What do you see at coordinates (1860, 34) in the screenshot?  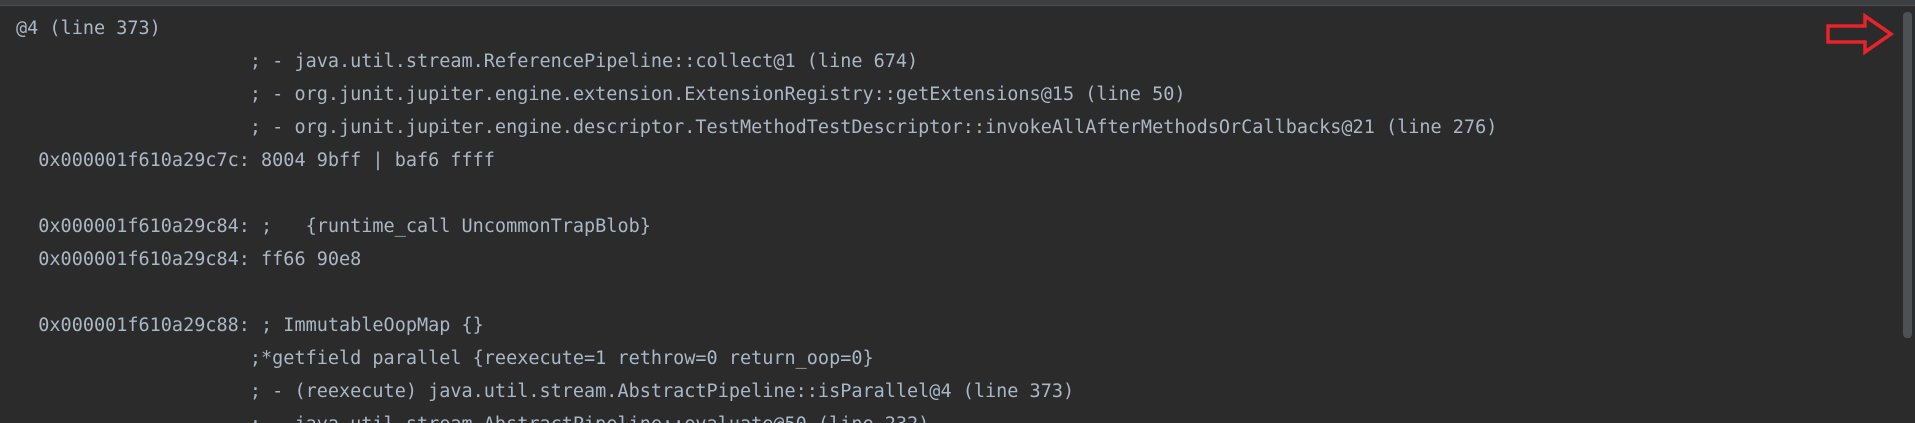 I see `right-arrow-icon` at bounding box center [1860, 34].